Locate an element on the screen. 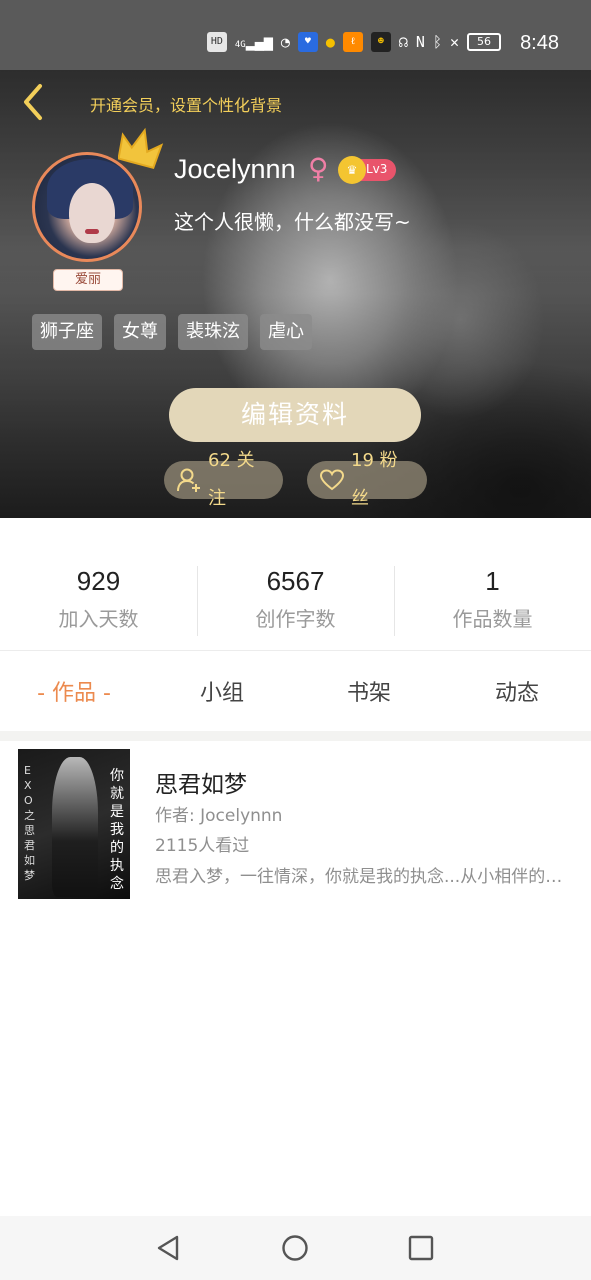  work-author: 作者: Jocelynnn is located at coordinates (219, 816).